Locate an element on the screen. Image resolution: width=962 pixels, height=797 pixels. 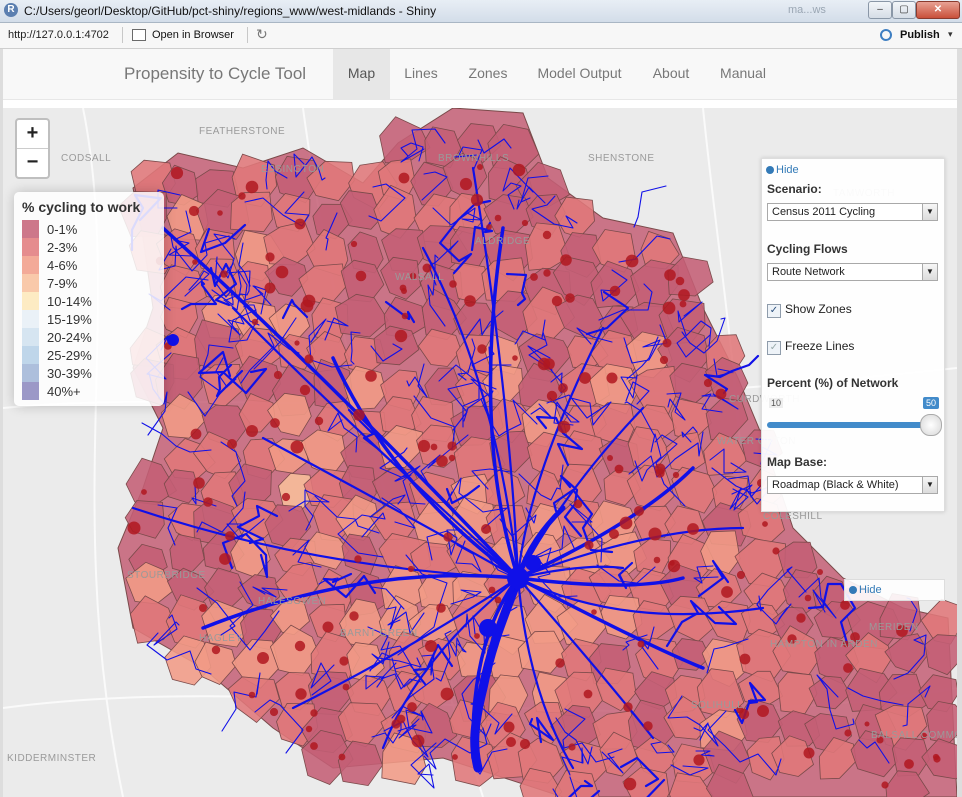
percent-network-slider is located at coordinates (852, 425).